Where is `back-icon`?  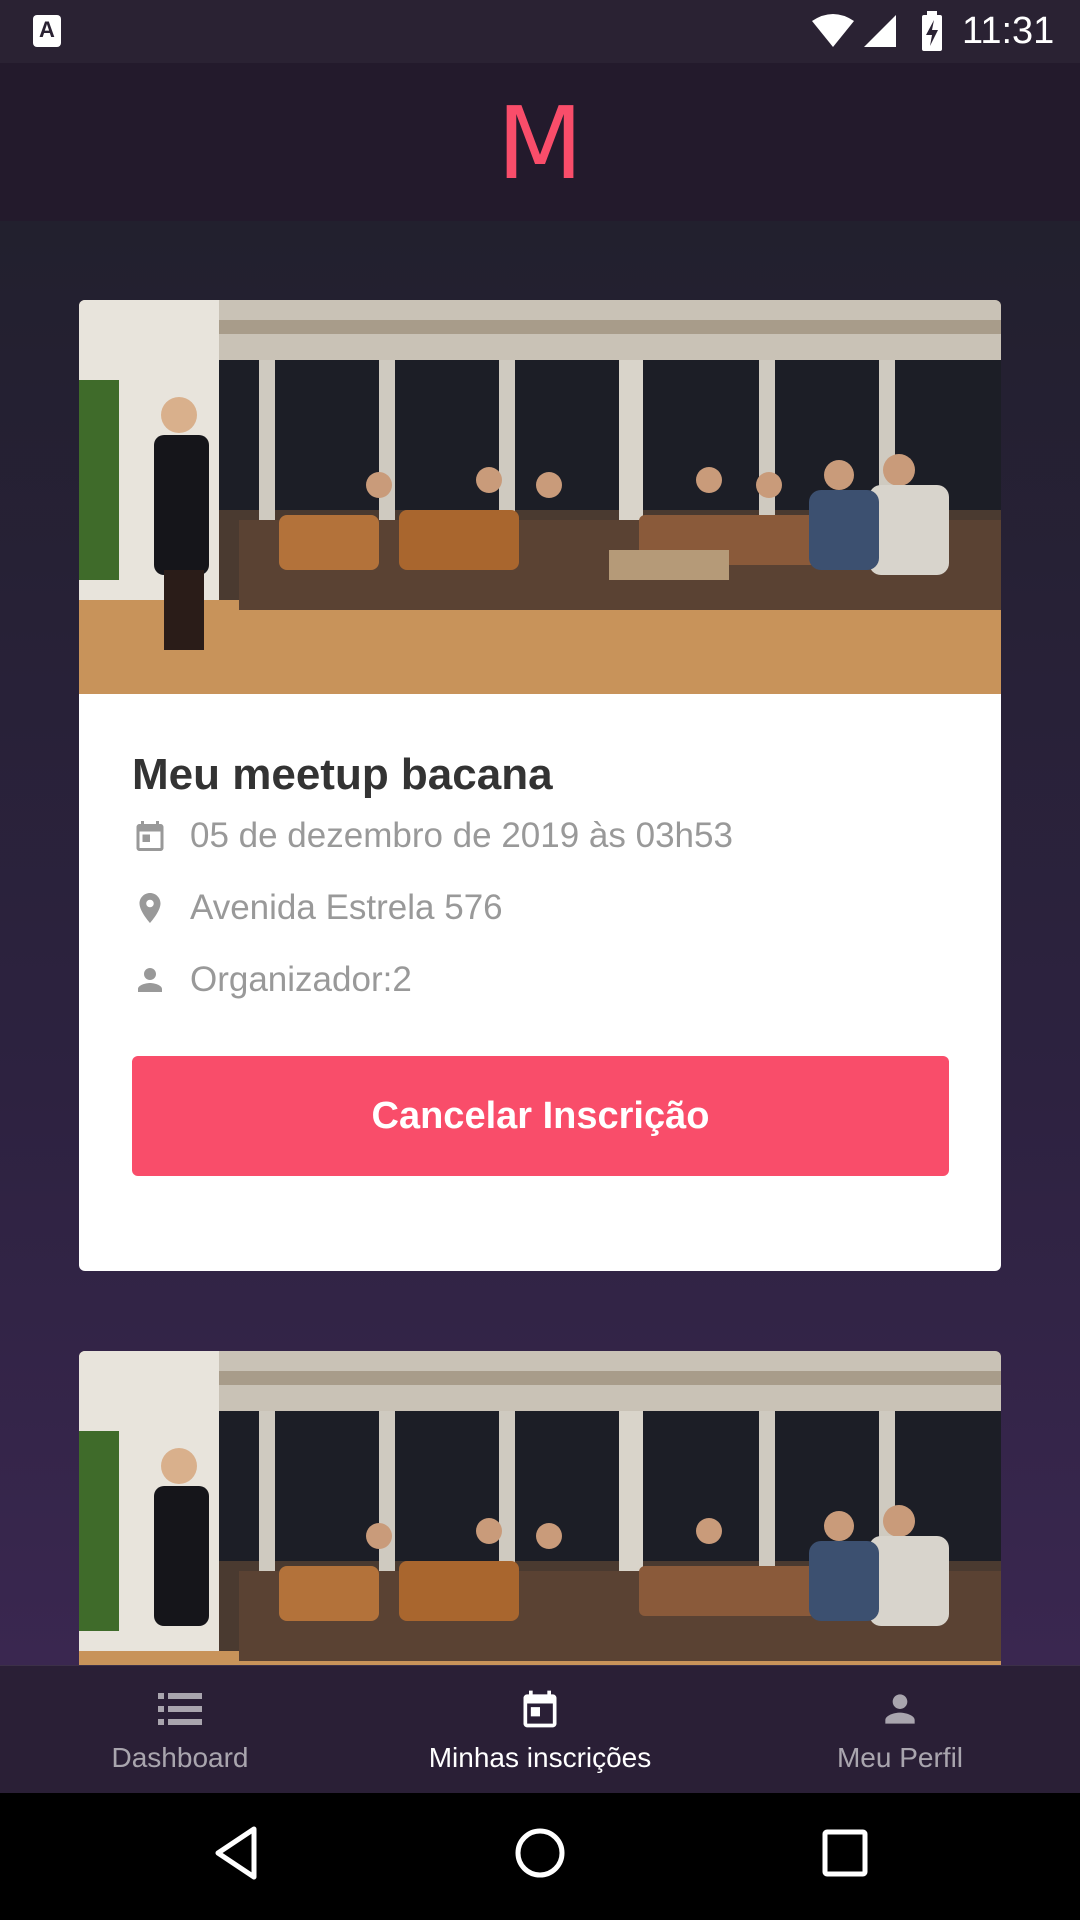
back-icon is located at coordinates (236, 1853).